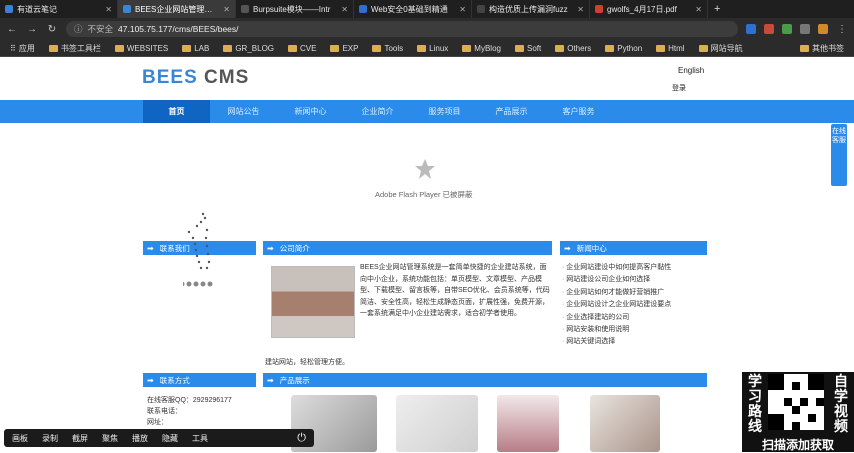  I want to click on bookmark-folder: GR_BLOG, so click(248, 48).